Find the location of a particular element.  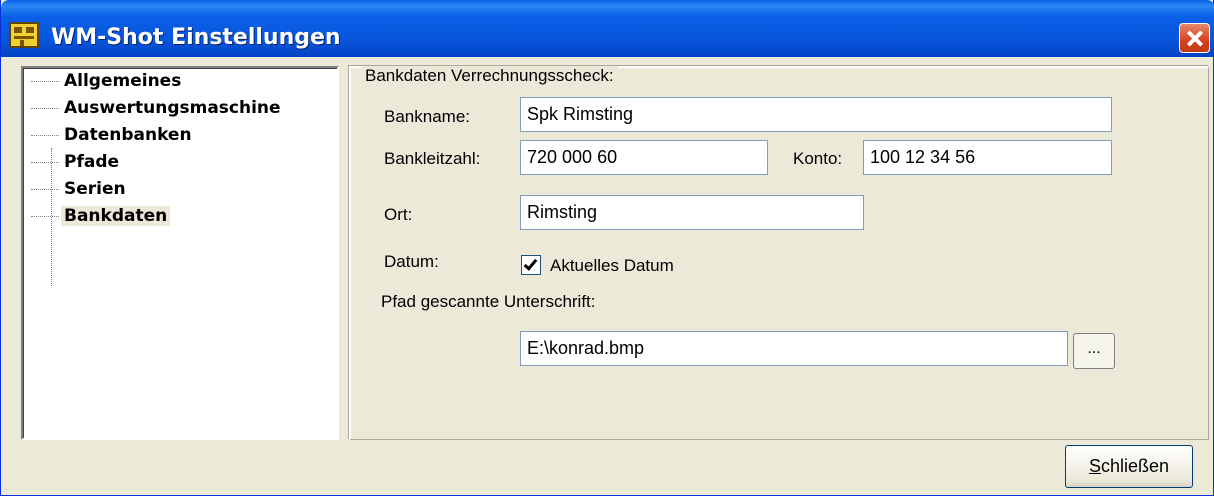

checkmark-icon is located at coordinates (530, 263).